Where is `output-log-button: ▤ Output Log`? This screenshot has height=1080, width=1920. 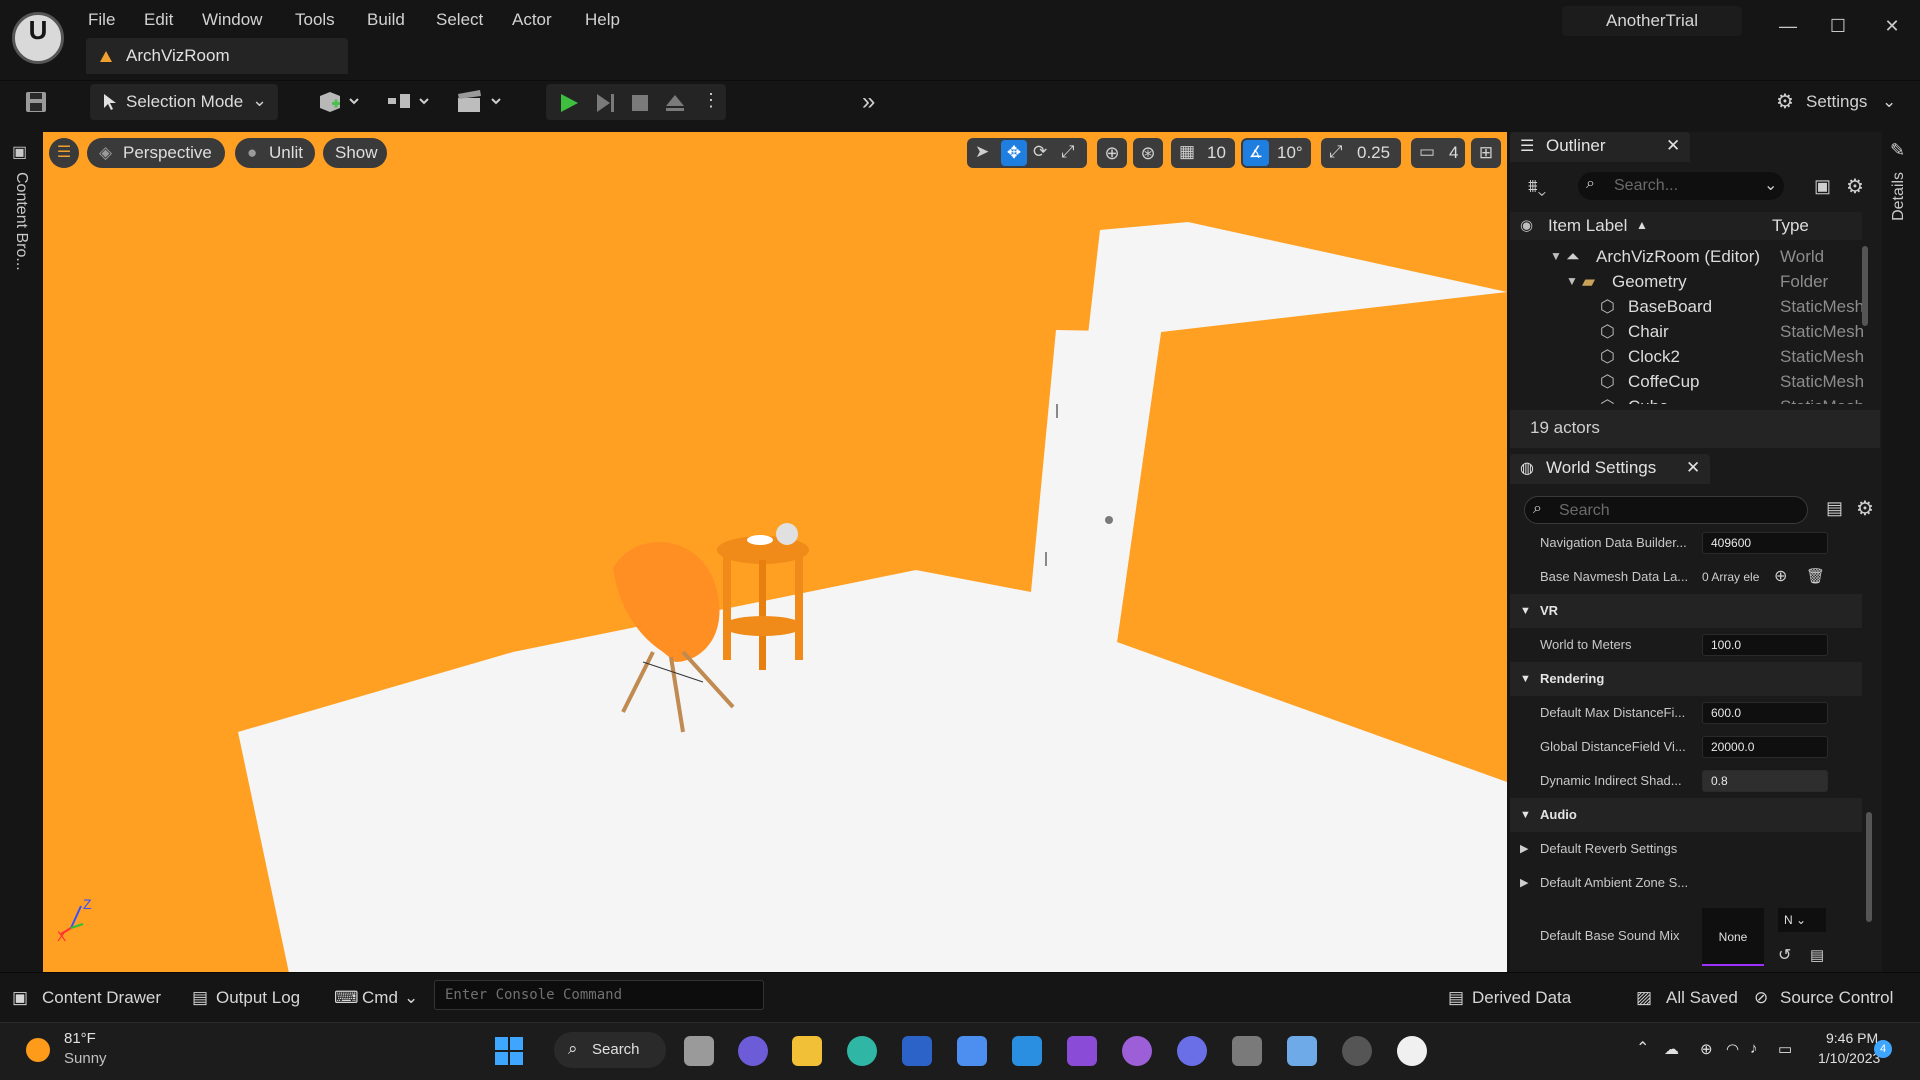
output-log-button: ▤ Output Log is located at coordinates (255, 998).